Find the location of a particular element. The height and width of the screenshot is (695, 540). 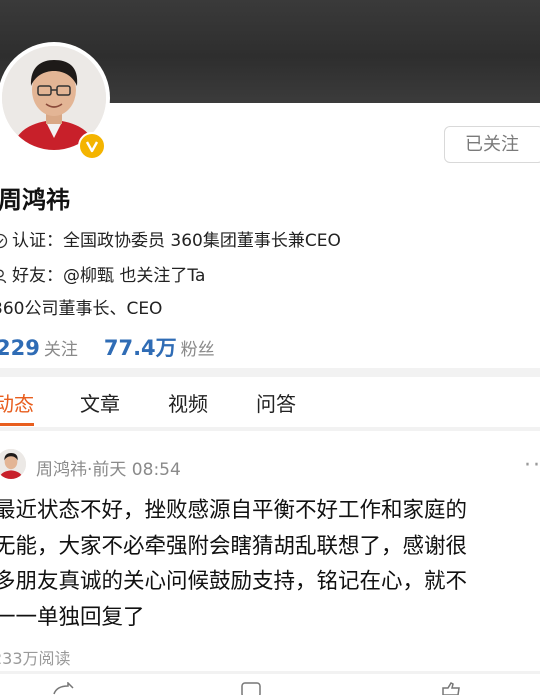

friends-row: 好友：@柳甄 也关注了Ta is located at coordinates (102, 275).